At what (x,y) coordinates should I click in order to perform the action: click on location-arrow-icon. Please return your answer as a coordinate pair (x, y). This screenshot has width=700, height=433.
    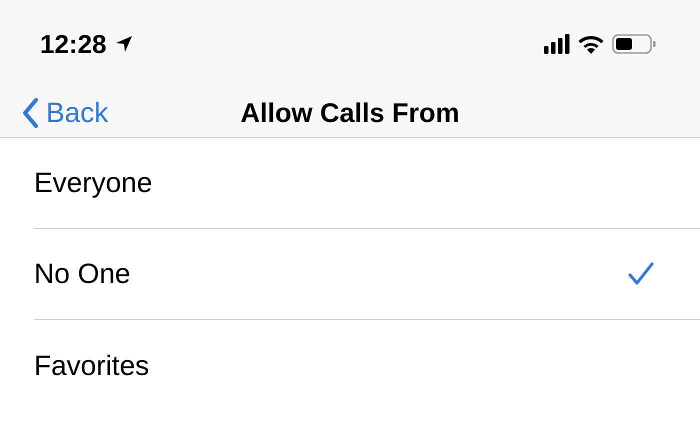
    Looking at the image, I should click on (123, 44).